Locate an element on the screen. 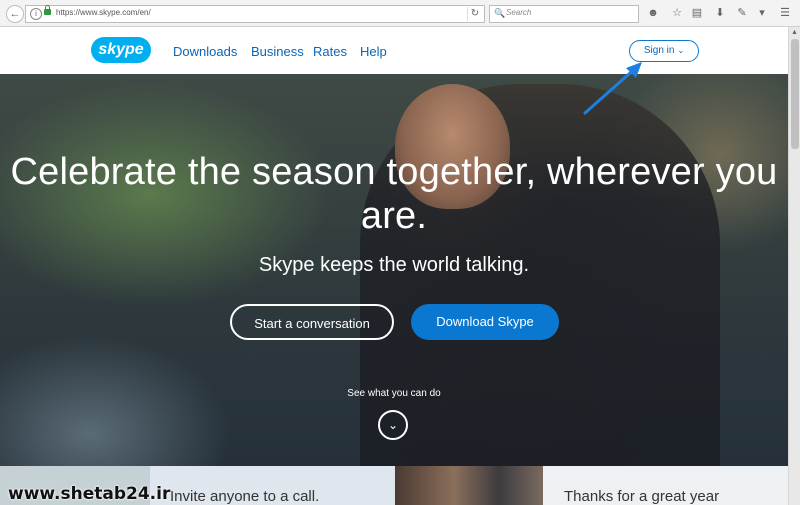 This screenshot has height=505, width=800. skype-logo: skype is located at coordinates (121, 50).